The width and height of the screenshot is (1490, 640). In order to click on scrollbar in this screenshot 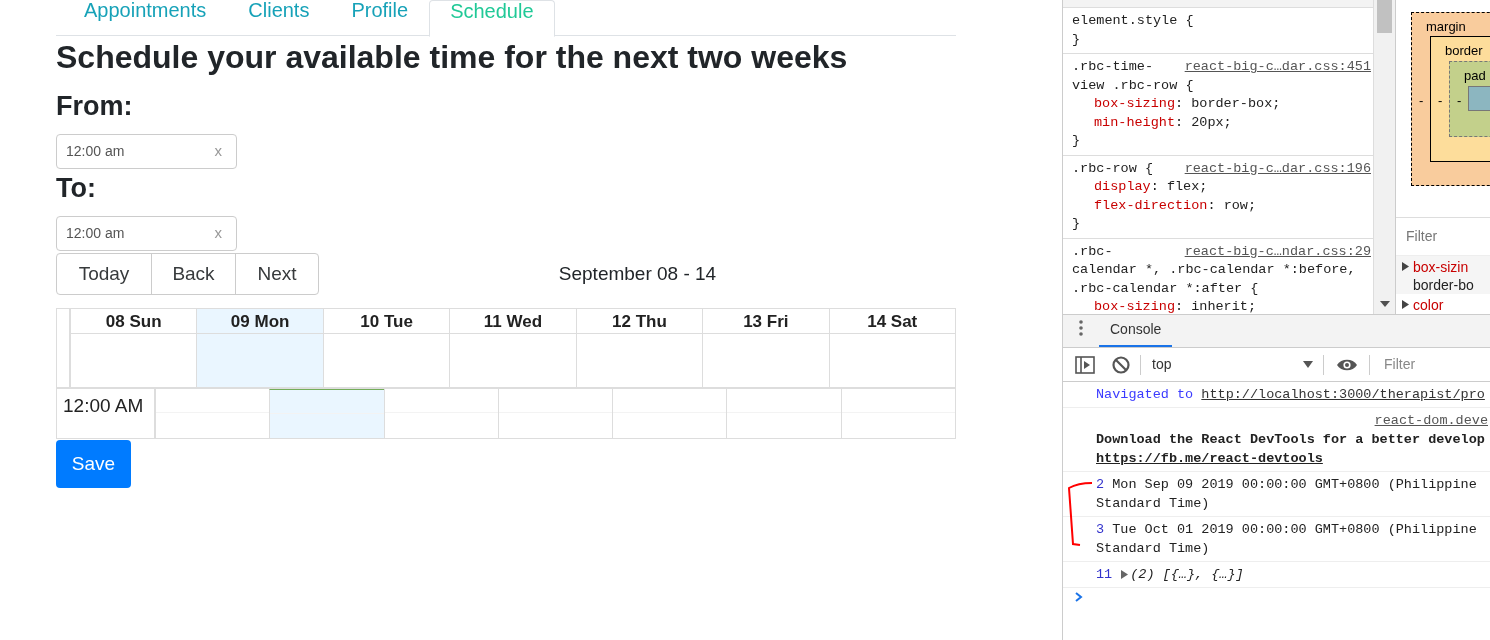, I will do `click(1384, 157)`.